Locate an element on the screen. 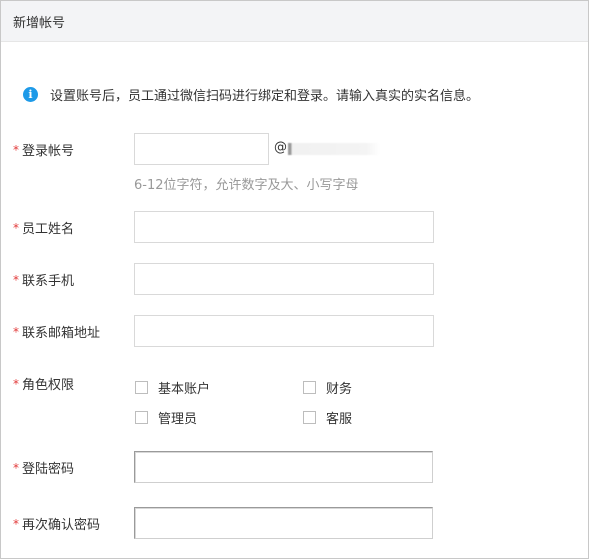  password-label-text: 登陆密码 is located at coordinates (48, 469).